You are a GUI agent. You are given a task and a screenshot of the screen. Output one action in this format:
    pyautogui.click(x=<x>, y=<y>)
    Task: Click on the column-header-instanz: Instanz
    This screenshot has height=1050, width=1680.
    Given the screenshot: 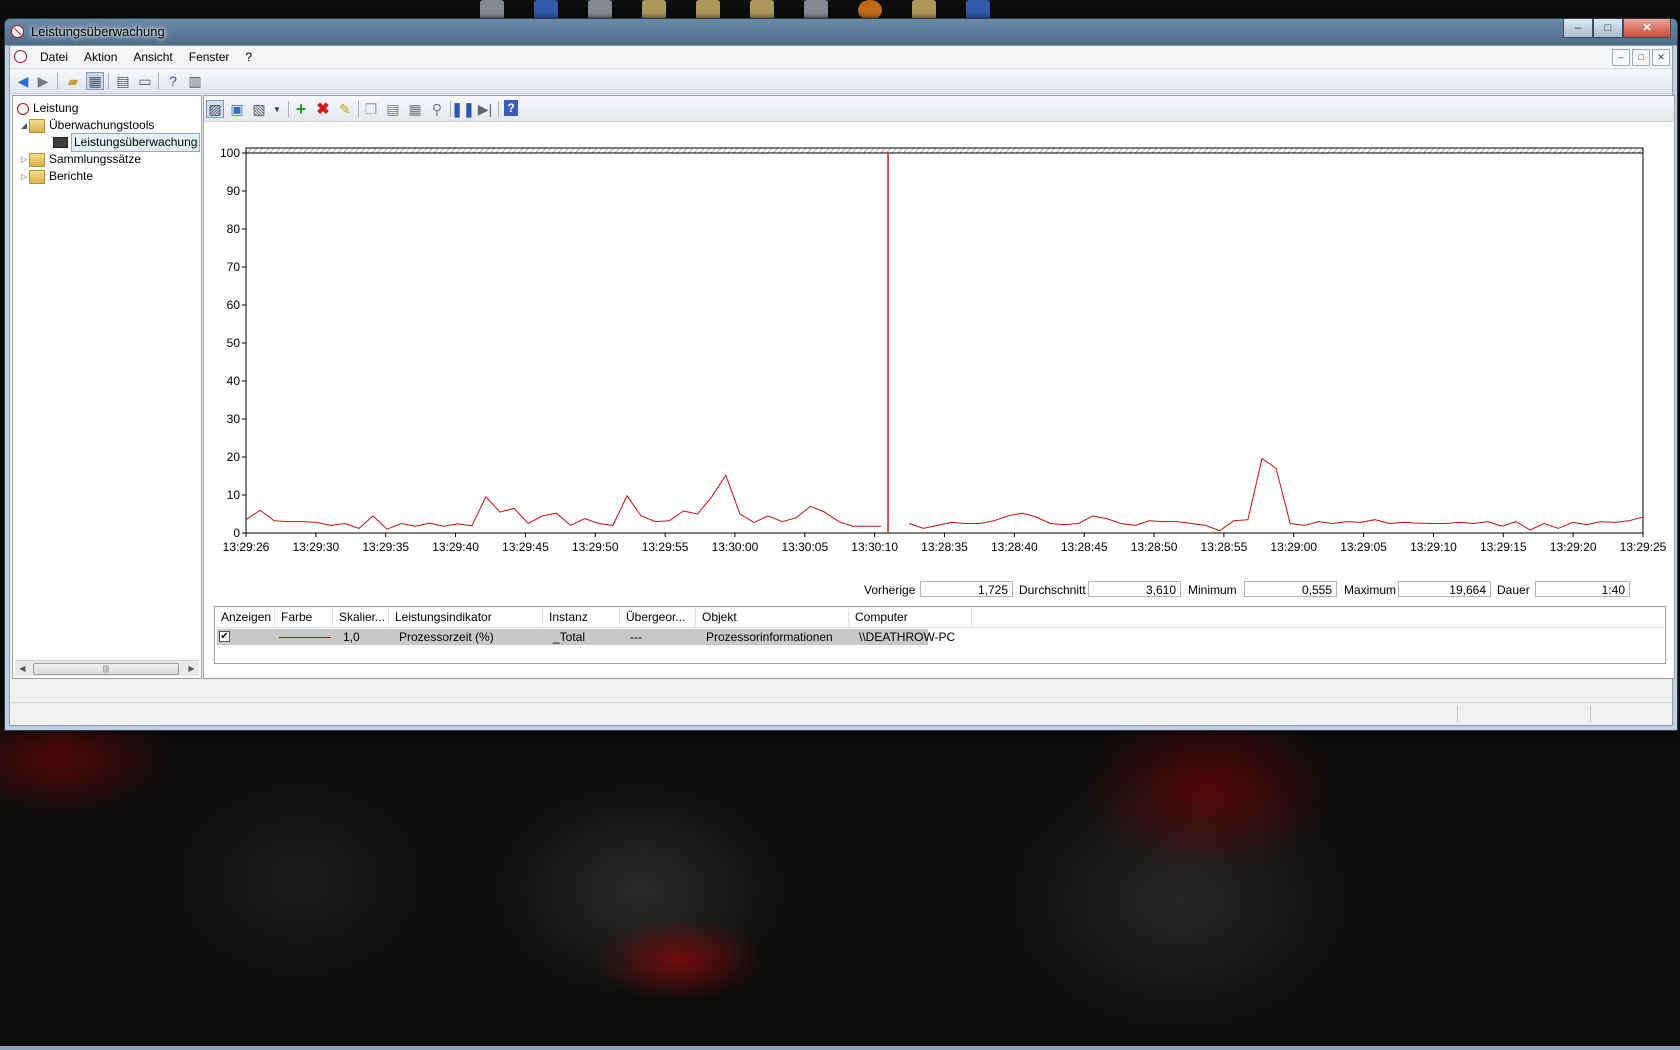 What is the action you would take?
    pyautogui.click(x=581, y=617)
    